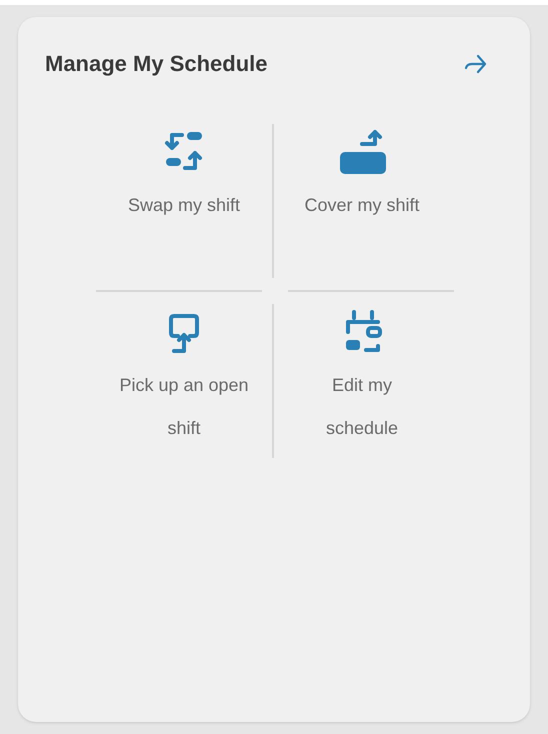 The width and height of the screenshot is (548, 734). What do you see at coordinates (156, 64) in the screenshot?
I see `card-title: Manage My Schedule` at bounding box center [156, 64].